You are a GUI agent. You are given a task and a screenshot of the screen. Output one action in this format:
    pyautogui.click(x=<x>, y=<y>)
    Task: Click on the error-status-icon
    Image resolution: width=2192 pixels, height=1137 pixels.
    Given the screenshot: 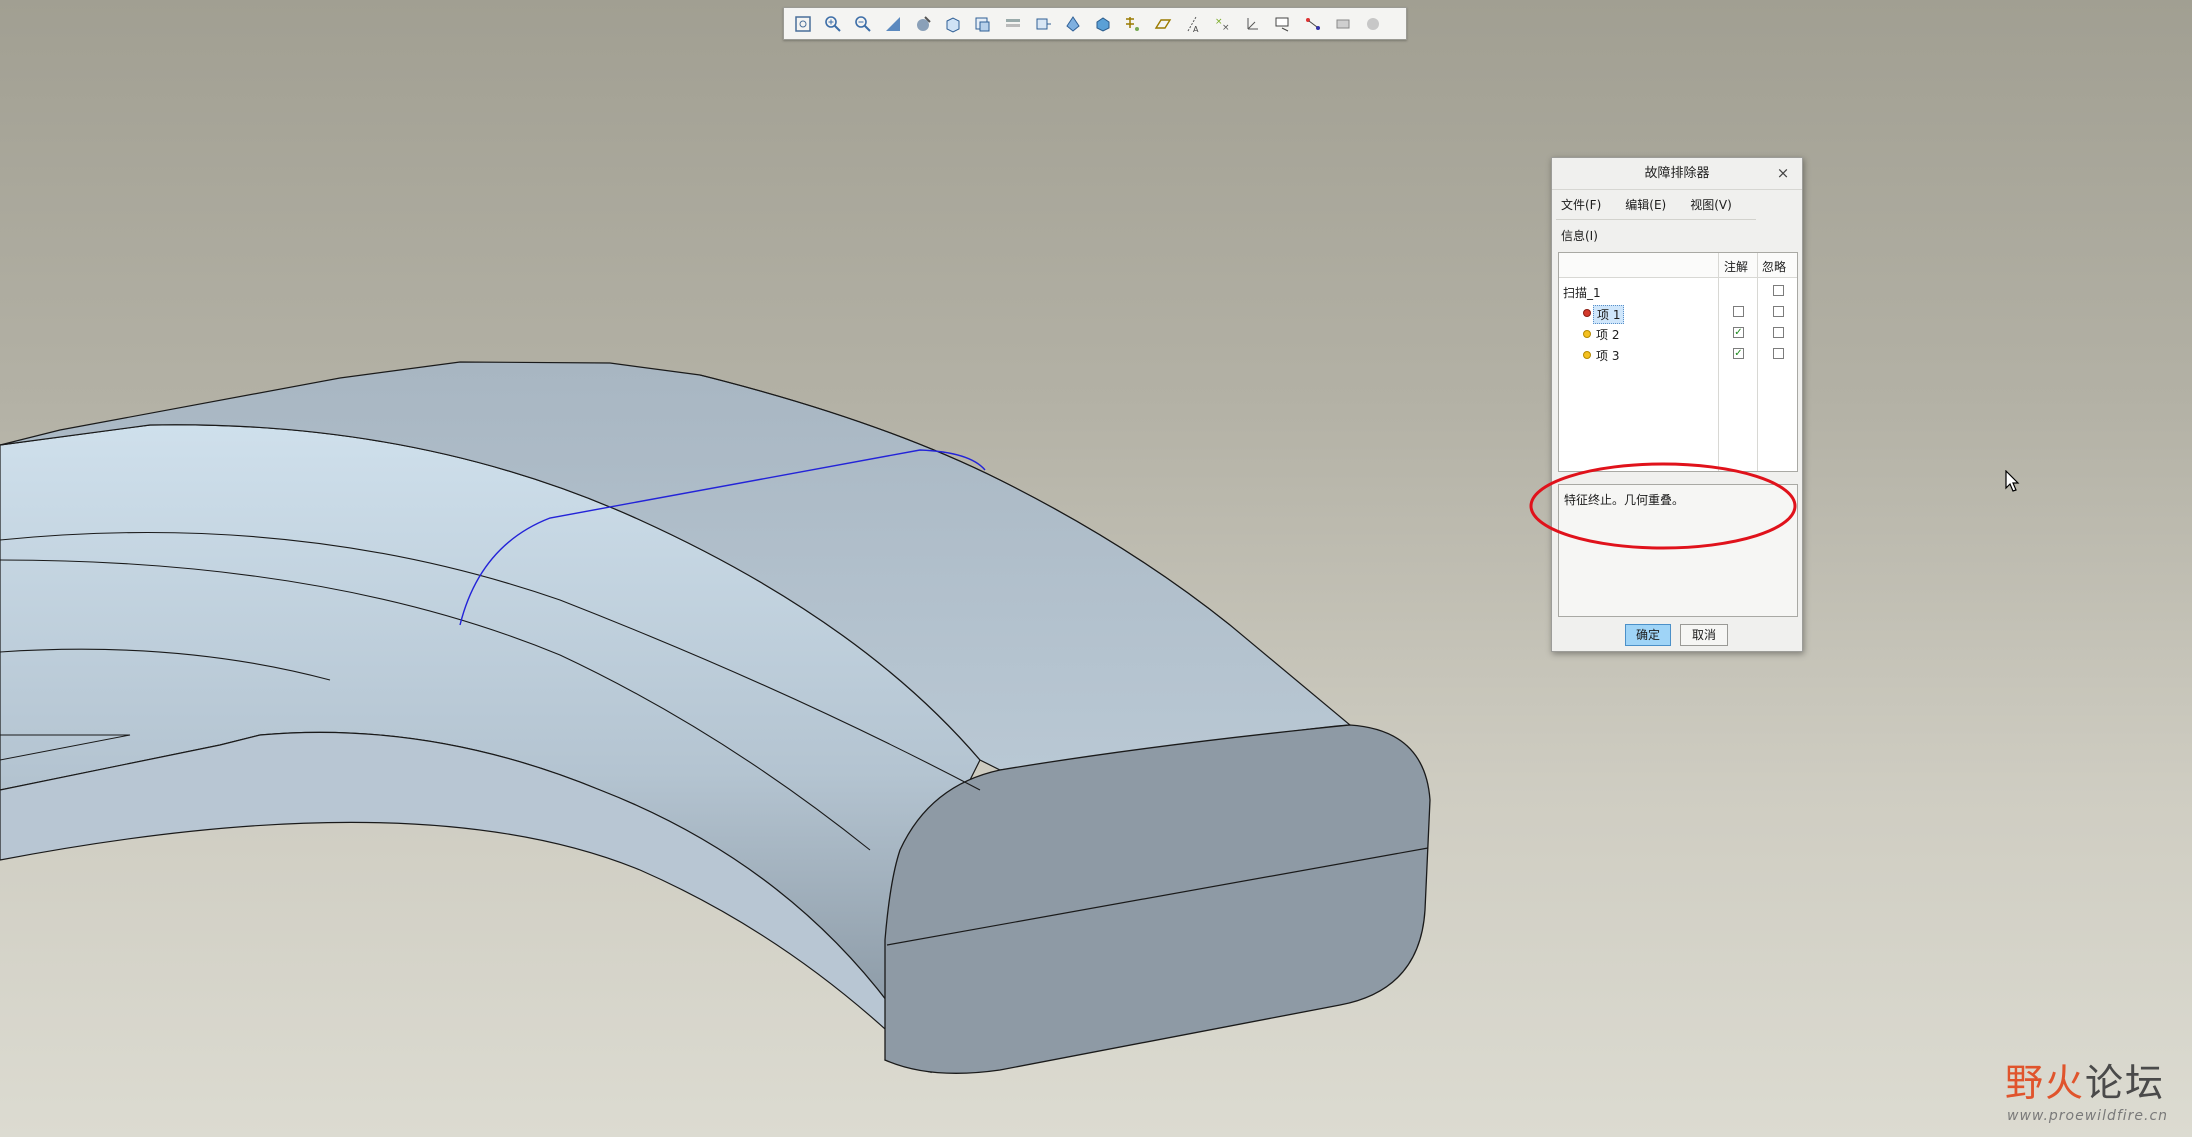 What is the action you would take?
    pyautogui.click(x=1587, y=313)
    